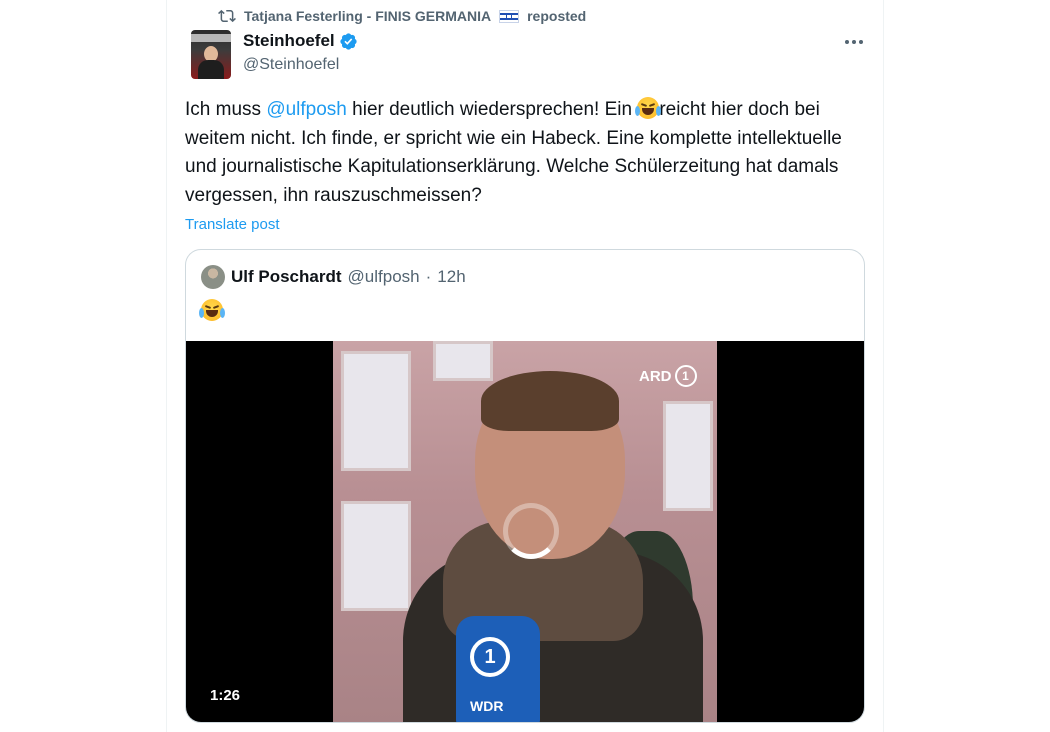  I want to click on author-display-name-row: Steinhoefel, so click(300, 41).